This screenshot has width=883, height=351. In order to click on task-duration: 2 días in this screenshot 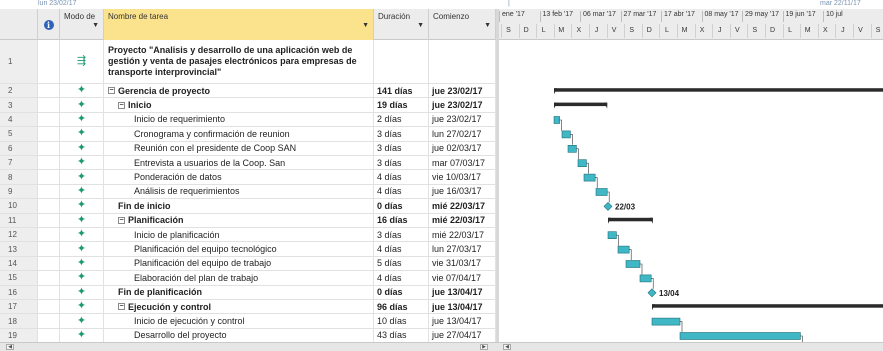, I will do `click(401, 119)`.